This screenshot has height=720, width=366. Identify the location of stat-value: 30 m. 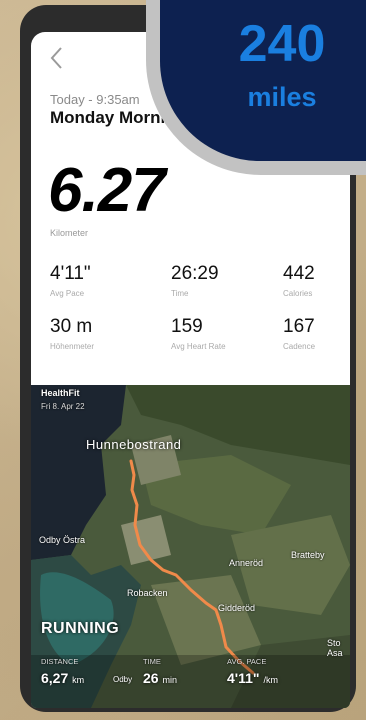
(71, 326).